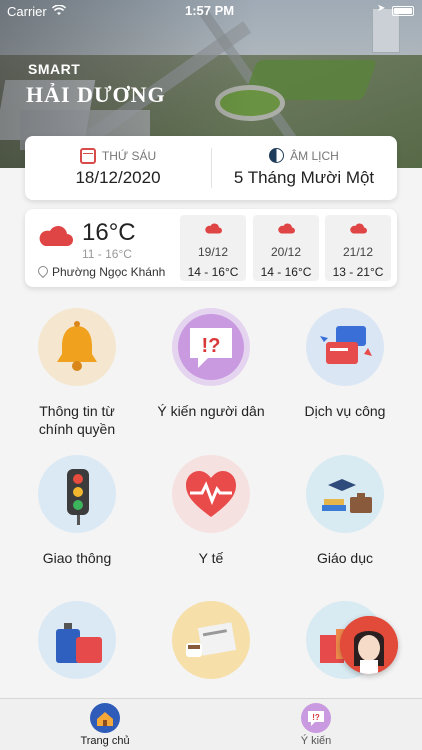 This screenshot has width=422, height=750. I want to click on menu-traffic: Giao thông, so click(77, 511).